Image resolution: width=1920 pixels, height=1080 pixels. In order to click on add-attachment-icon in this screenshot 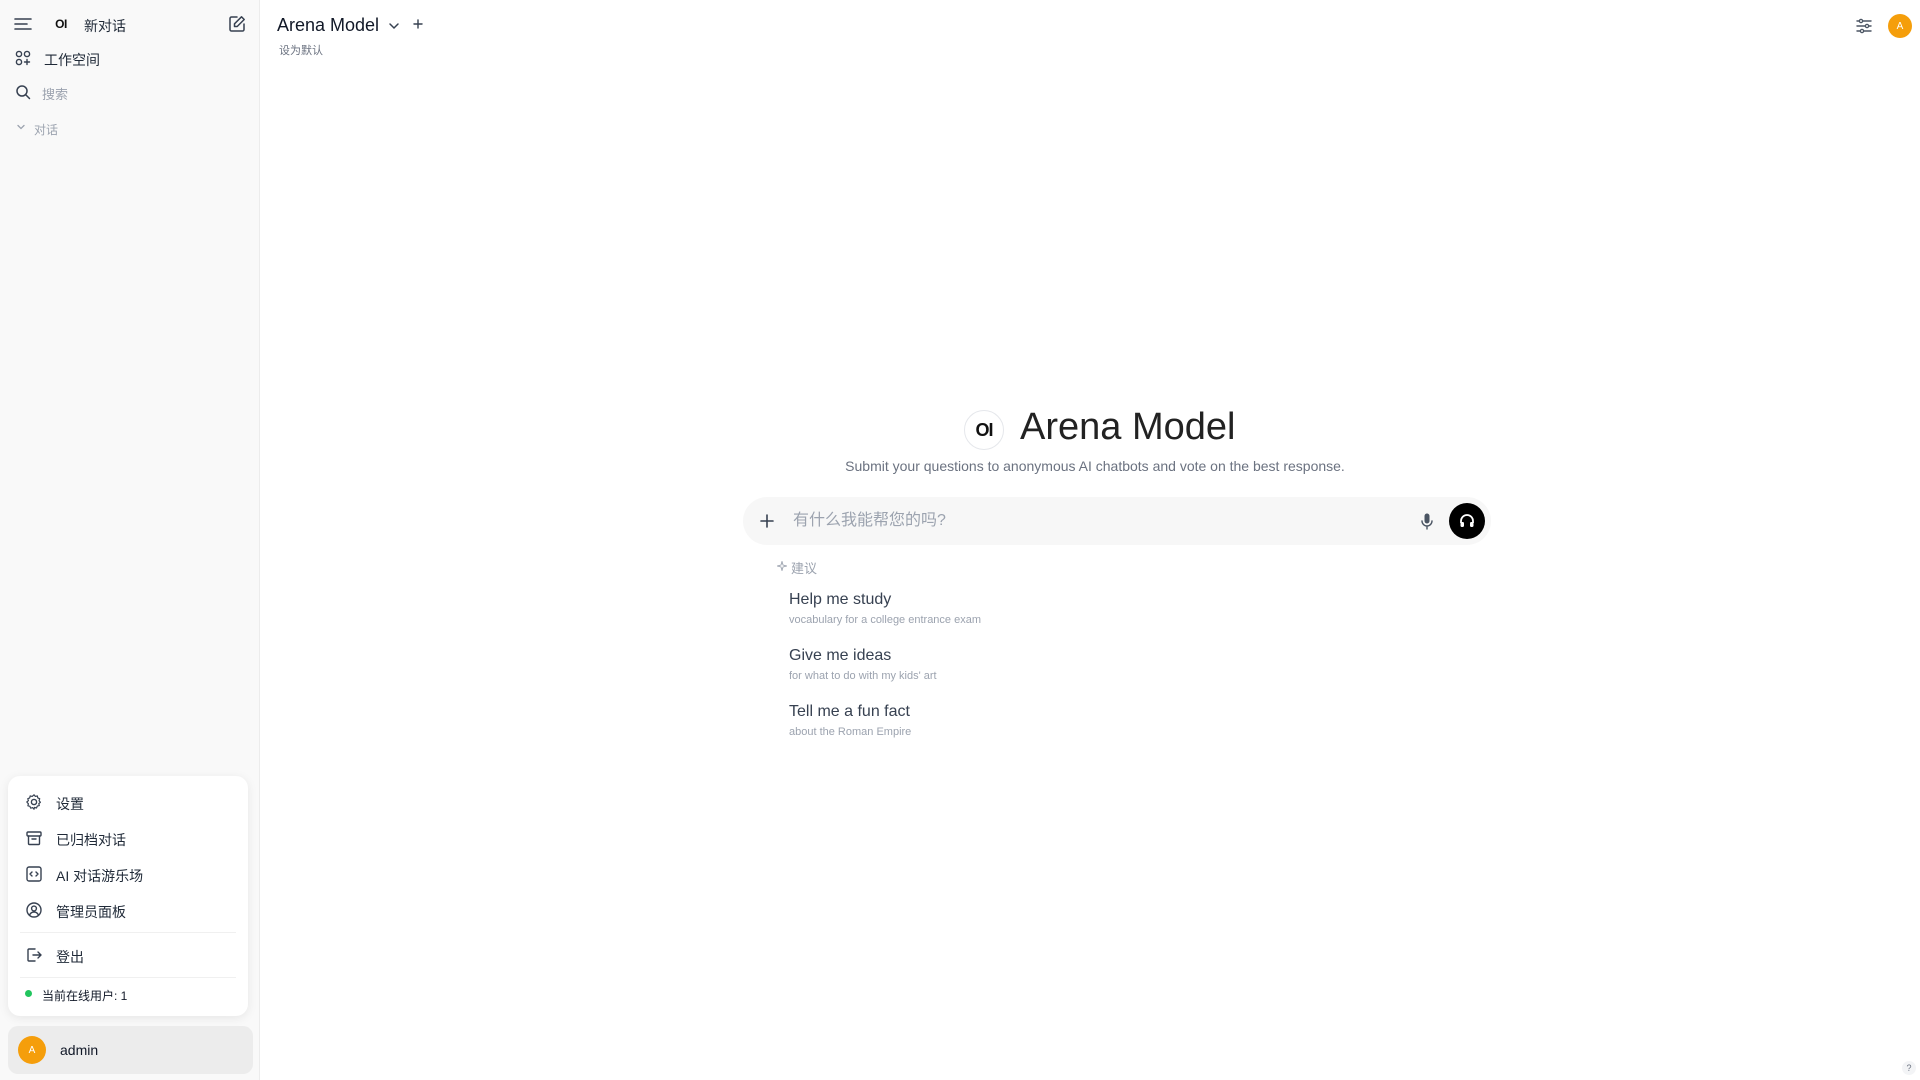, I will do `click(767, 521)`.